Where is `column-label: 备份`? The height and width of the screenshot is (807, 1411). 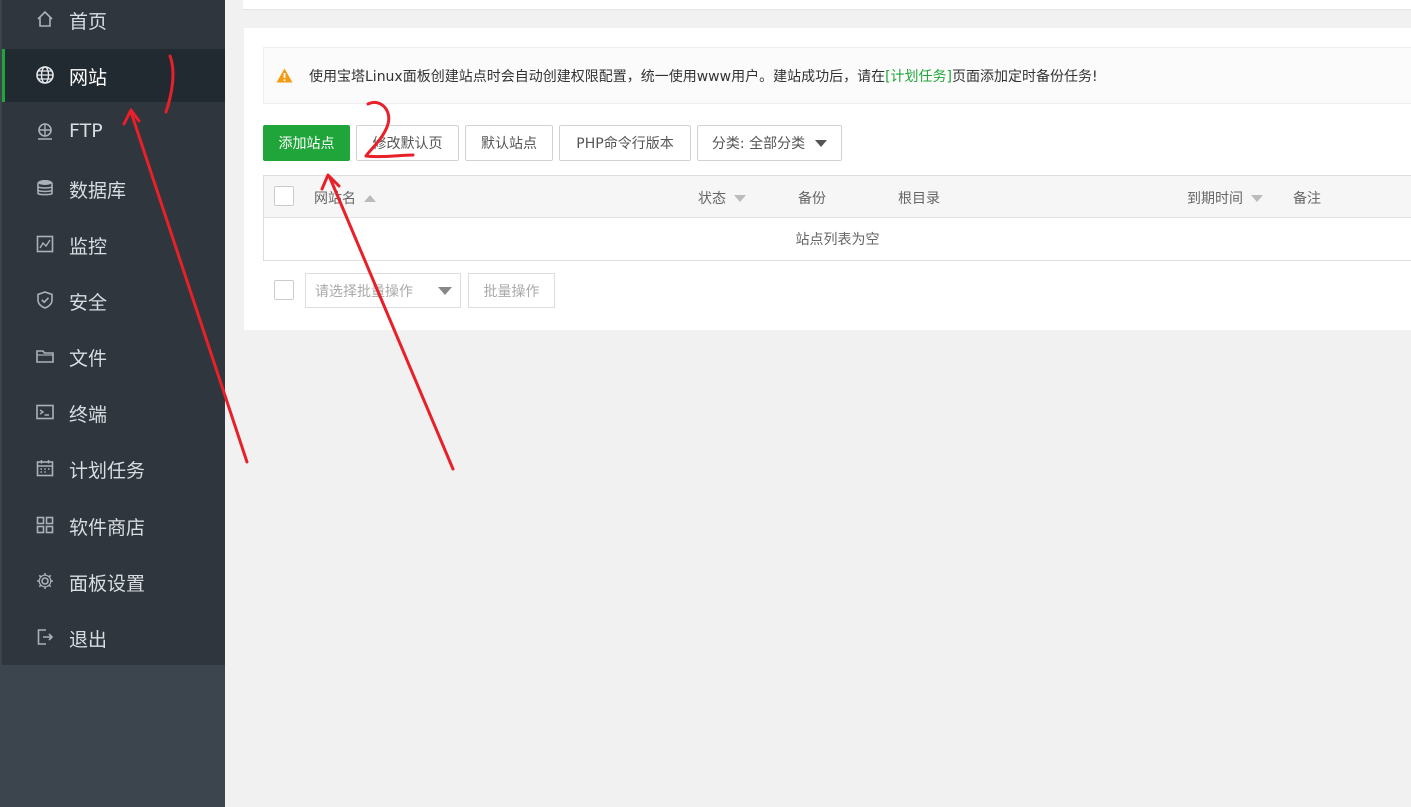 column-label: 备份 is located at coordinates (812, 199).